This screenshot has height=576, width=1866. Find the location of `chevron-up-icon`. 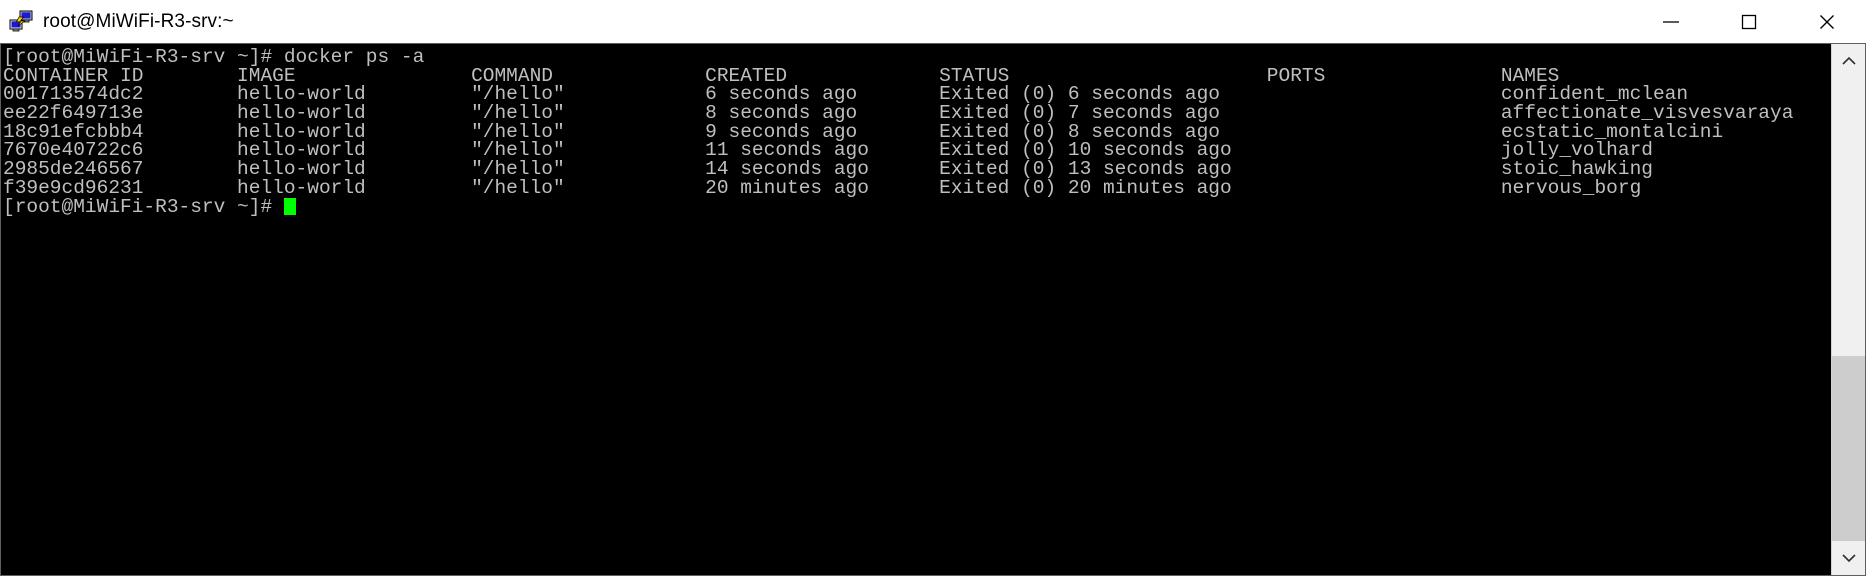

chevron-up-icon is located at coordinates (1849, 61).